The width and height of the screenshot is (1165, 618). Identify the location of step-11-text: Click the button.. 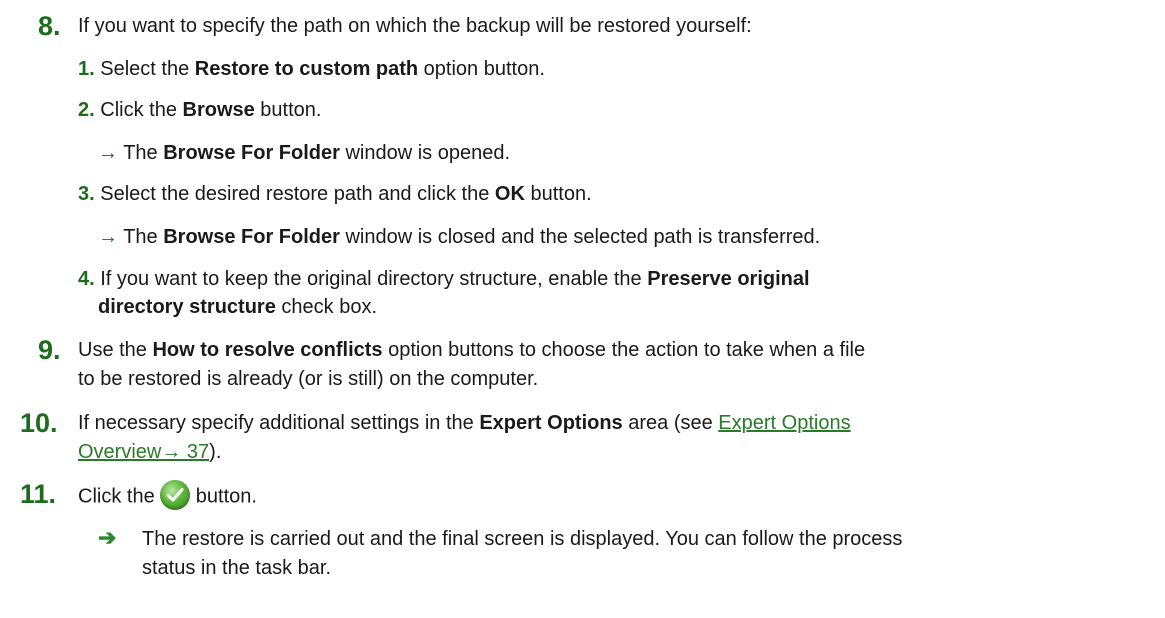
(167, 496).